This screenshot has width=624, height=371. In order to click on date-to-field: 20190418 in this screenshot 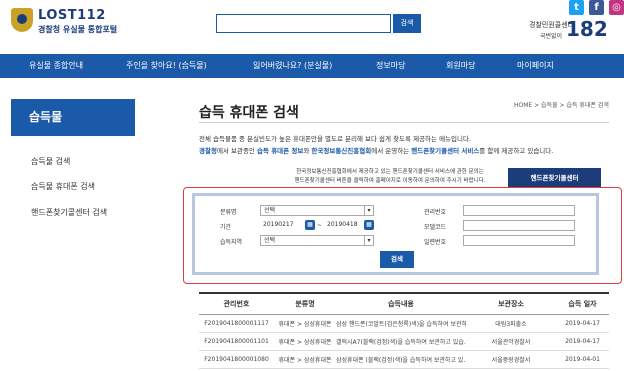, I will do `click(344, 225)`.